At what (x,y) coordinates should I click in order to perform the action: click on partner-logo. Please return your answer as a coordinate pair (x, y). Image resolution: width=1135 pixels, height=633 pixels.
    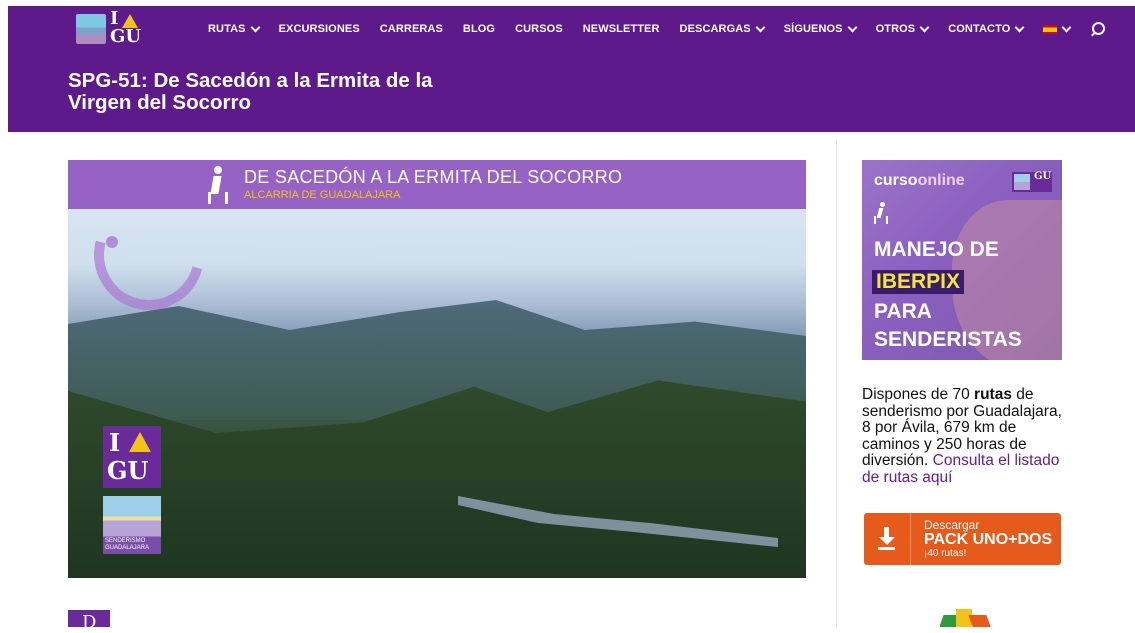
    Looking at the image, I should click on (970, 617).